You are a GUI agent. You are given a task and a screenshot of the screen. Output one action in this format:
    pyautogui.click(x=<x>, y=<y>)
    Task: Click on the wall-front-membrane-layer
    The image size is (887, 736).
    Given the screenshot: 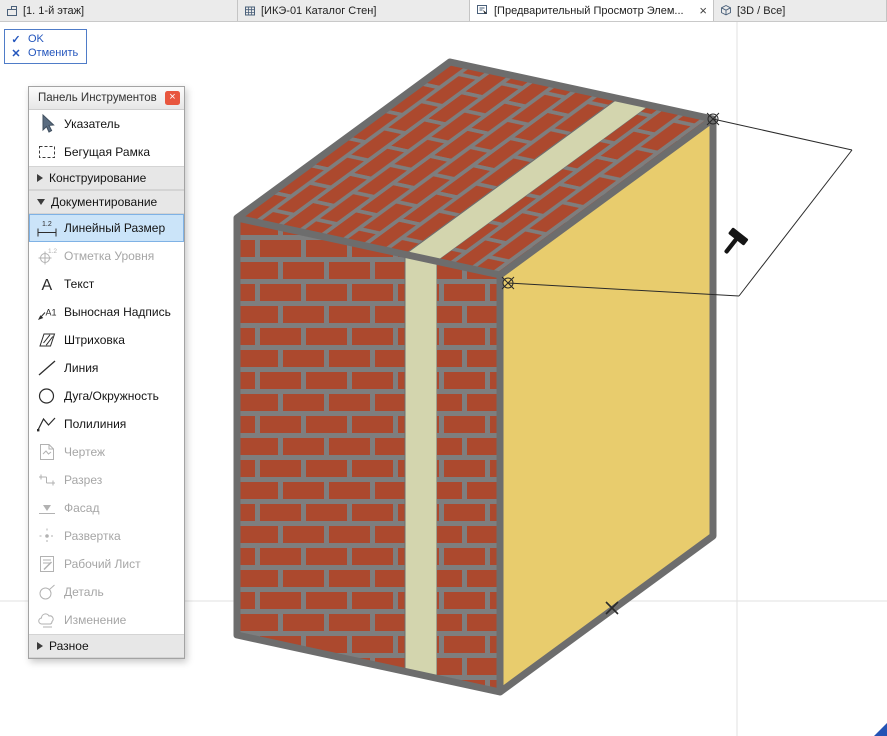 What is the action you would take?
    pyautogui.click(x=421, y=466)
    